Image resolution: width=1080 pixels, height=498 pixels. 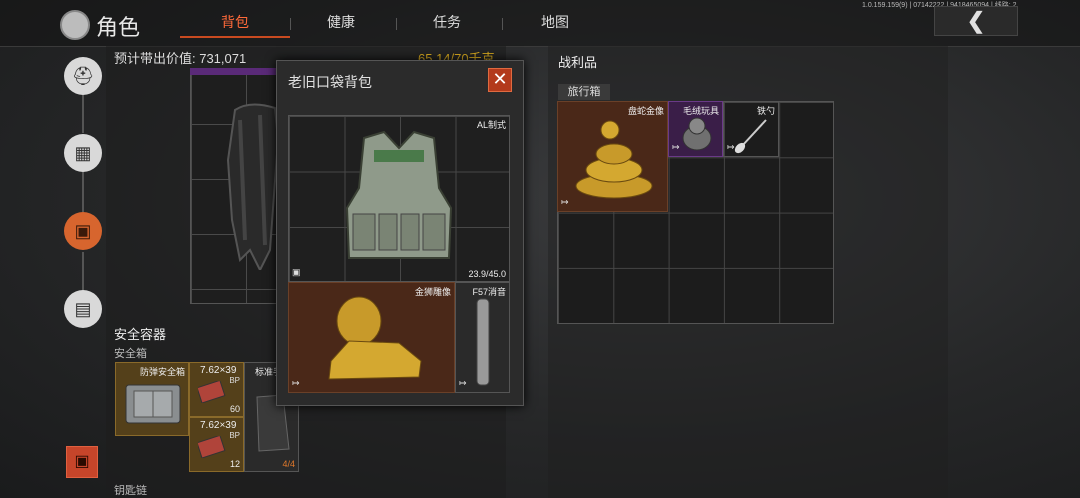 What do you see at coordinates (118, 27) in the screenshot?
I see `page-title: 角色` at bounding box center [118, 27].